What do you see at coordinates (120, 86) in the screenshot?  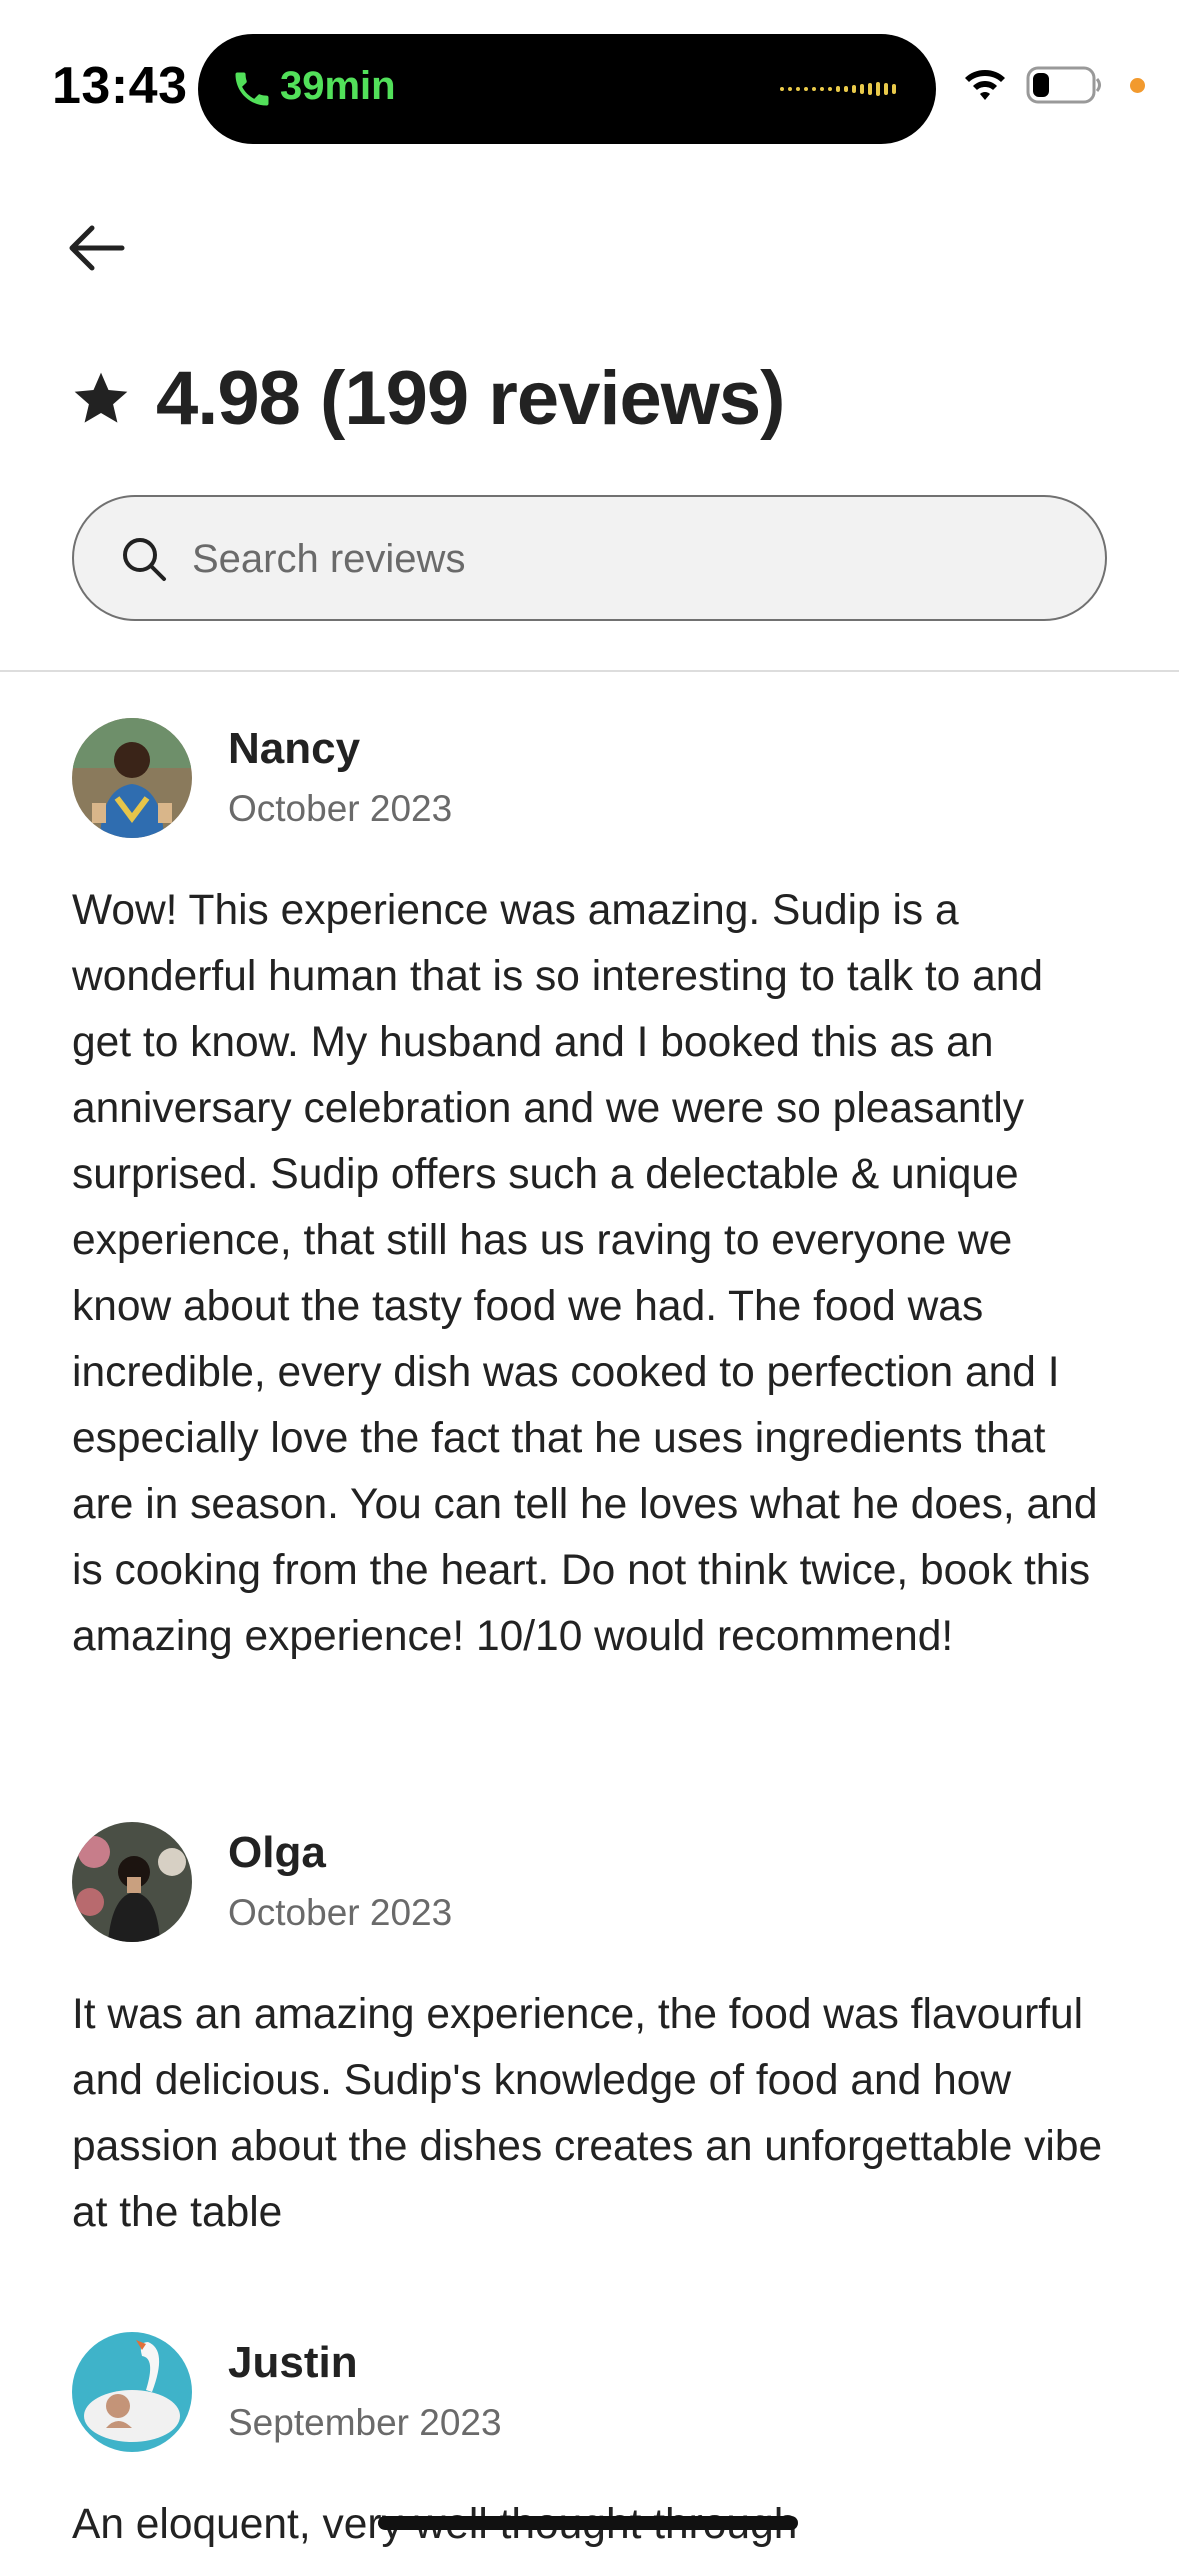 I see `status-time: 13:43` at bounding box center [120, 86].